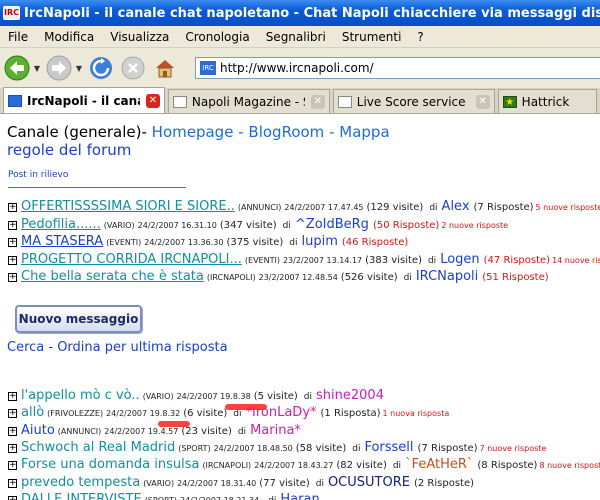  Describe the element at coordinates (80, 482) in the screenshot. I see `thread-title-link: prevedo tempesta` at that location.